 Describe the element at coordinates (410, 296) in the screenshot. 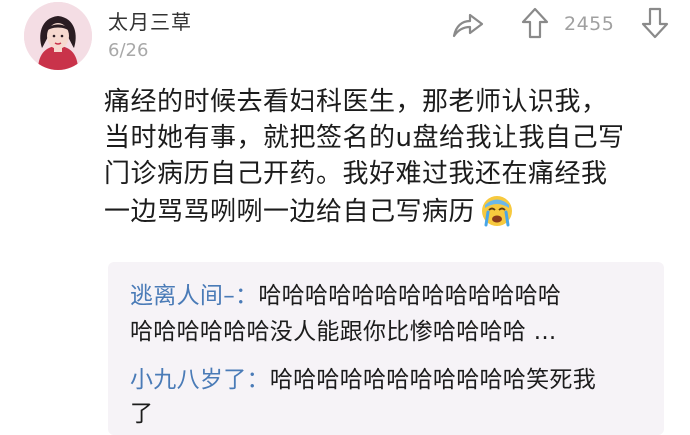

I see `reply-text: 哈哈哈哈哈哈哈哈哈哈哈哈哈` at that location.